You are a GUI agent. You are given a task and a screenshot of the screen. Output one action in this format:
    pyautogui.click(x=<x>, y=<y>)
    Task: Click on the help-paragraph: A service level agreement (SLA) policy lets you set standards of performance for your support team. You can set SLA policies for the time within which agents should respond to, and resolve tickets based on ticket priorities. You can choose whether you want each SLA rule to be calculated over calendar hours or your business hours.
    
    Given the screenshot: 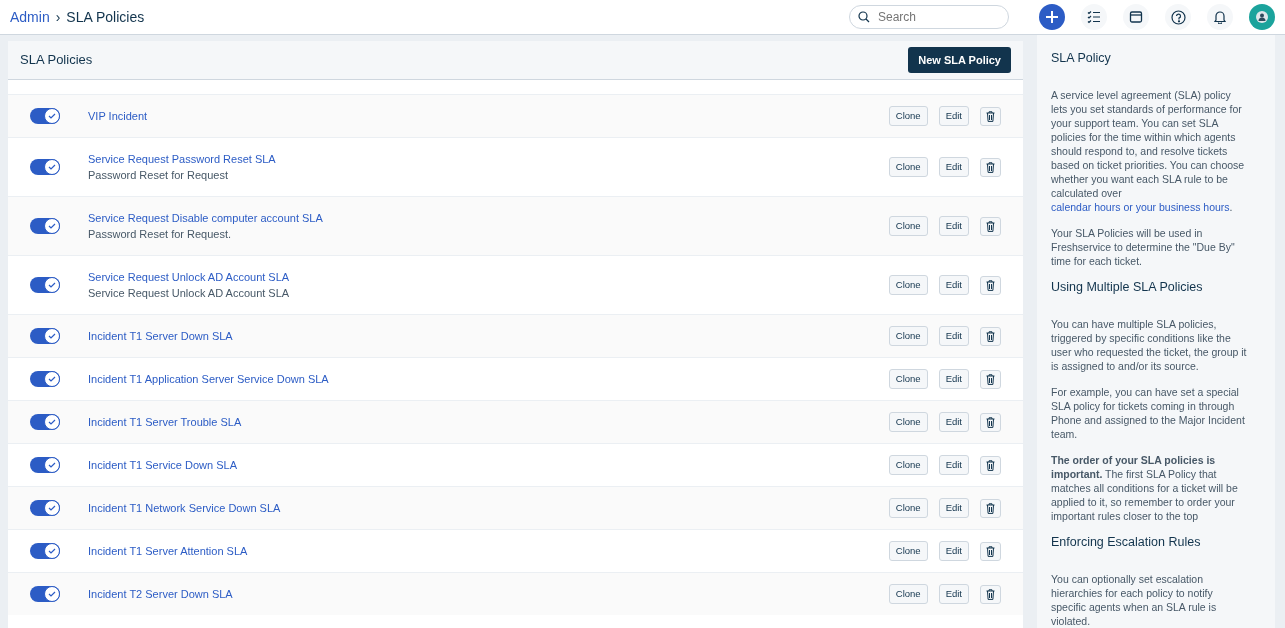 What is the action you would take?
    pyautogui.click(x=1148, y=151)
    